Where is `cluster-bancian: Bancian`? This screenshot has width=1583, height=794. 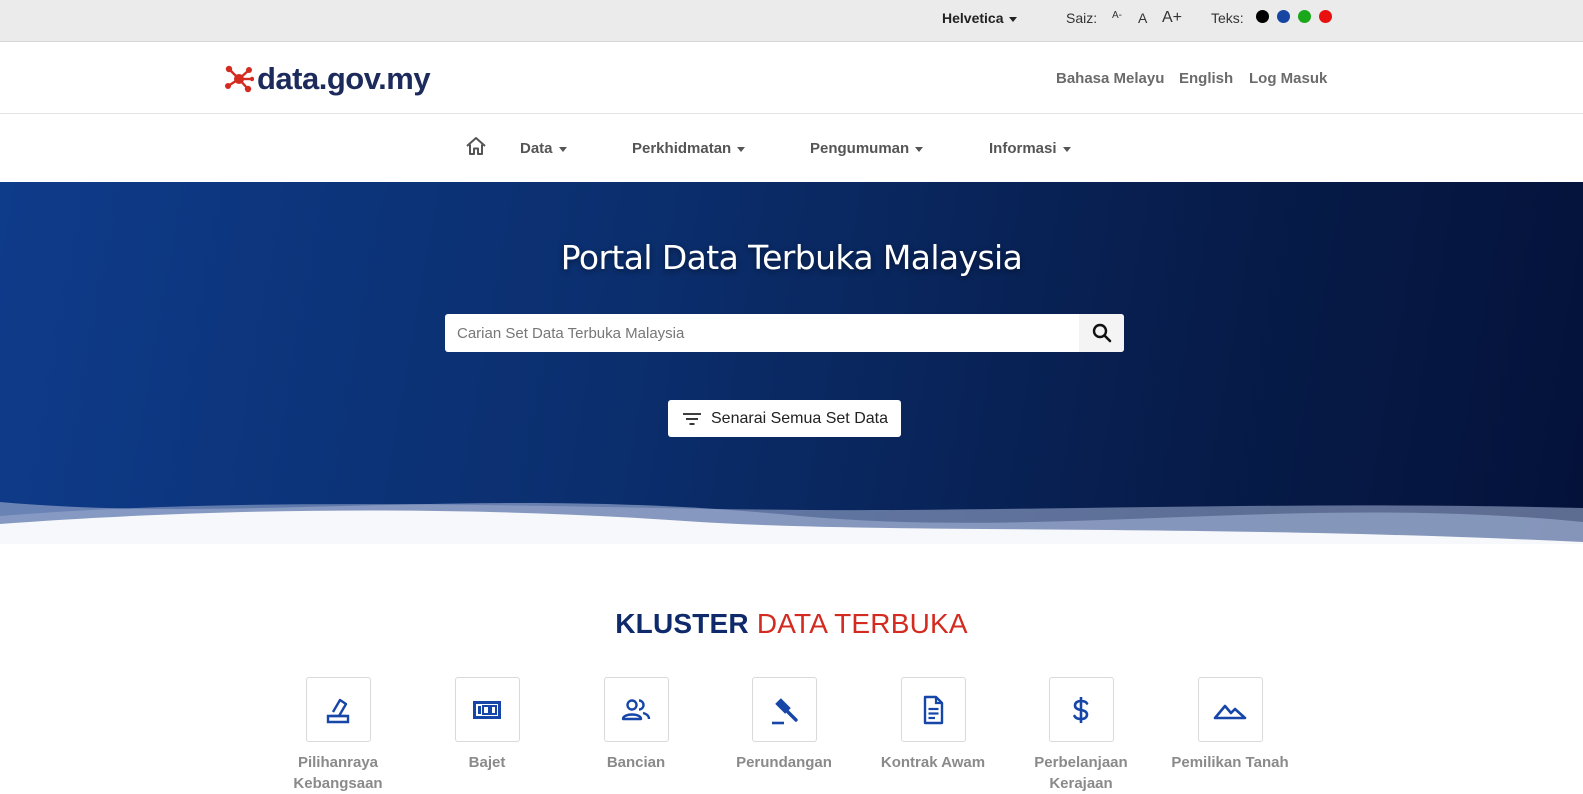 cluster-bancian: Bancian is located at coordinates (636, 725).